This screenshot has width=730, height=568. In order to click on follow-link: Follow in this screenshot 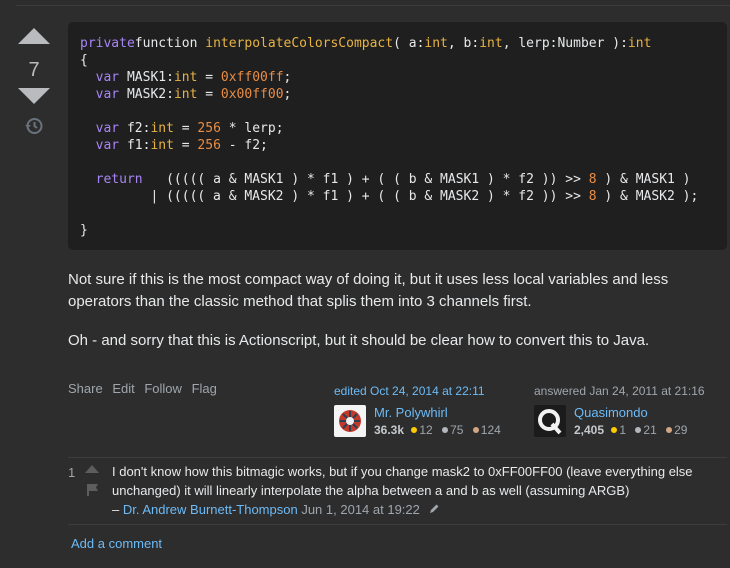, I will do `click(163, 388)`.